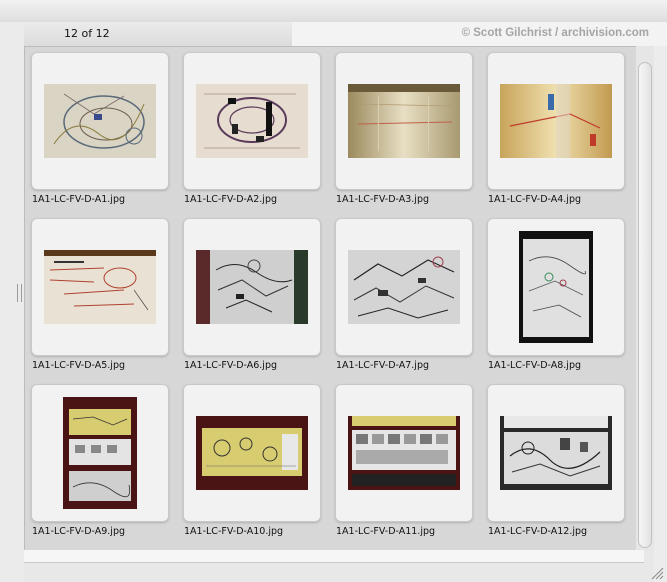 The width and height of the screenshot is (667, 582). I want to click on thumbnail-filename: 1A1-LC-FV-D-A4.jpg, so click(535, 199).